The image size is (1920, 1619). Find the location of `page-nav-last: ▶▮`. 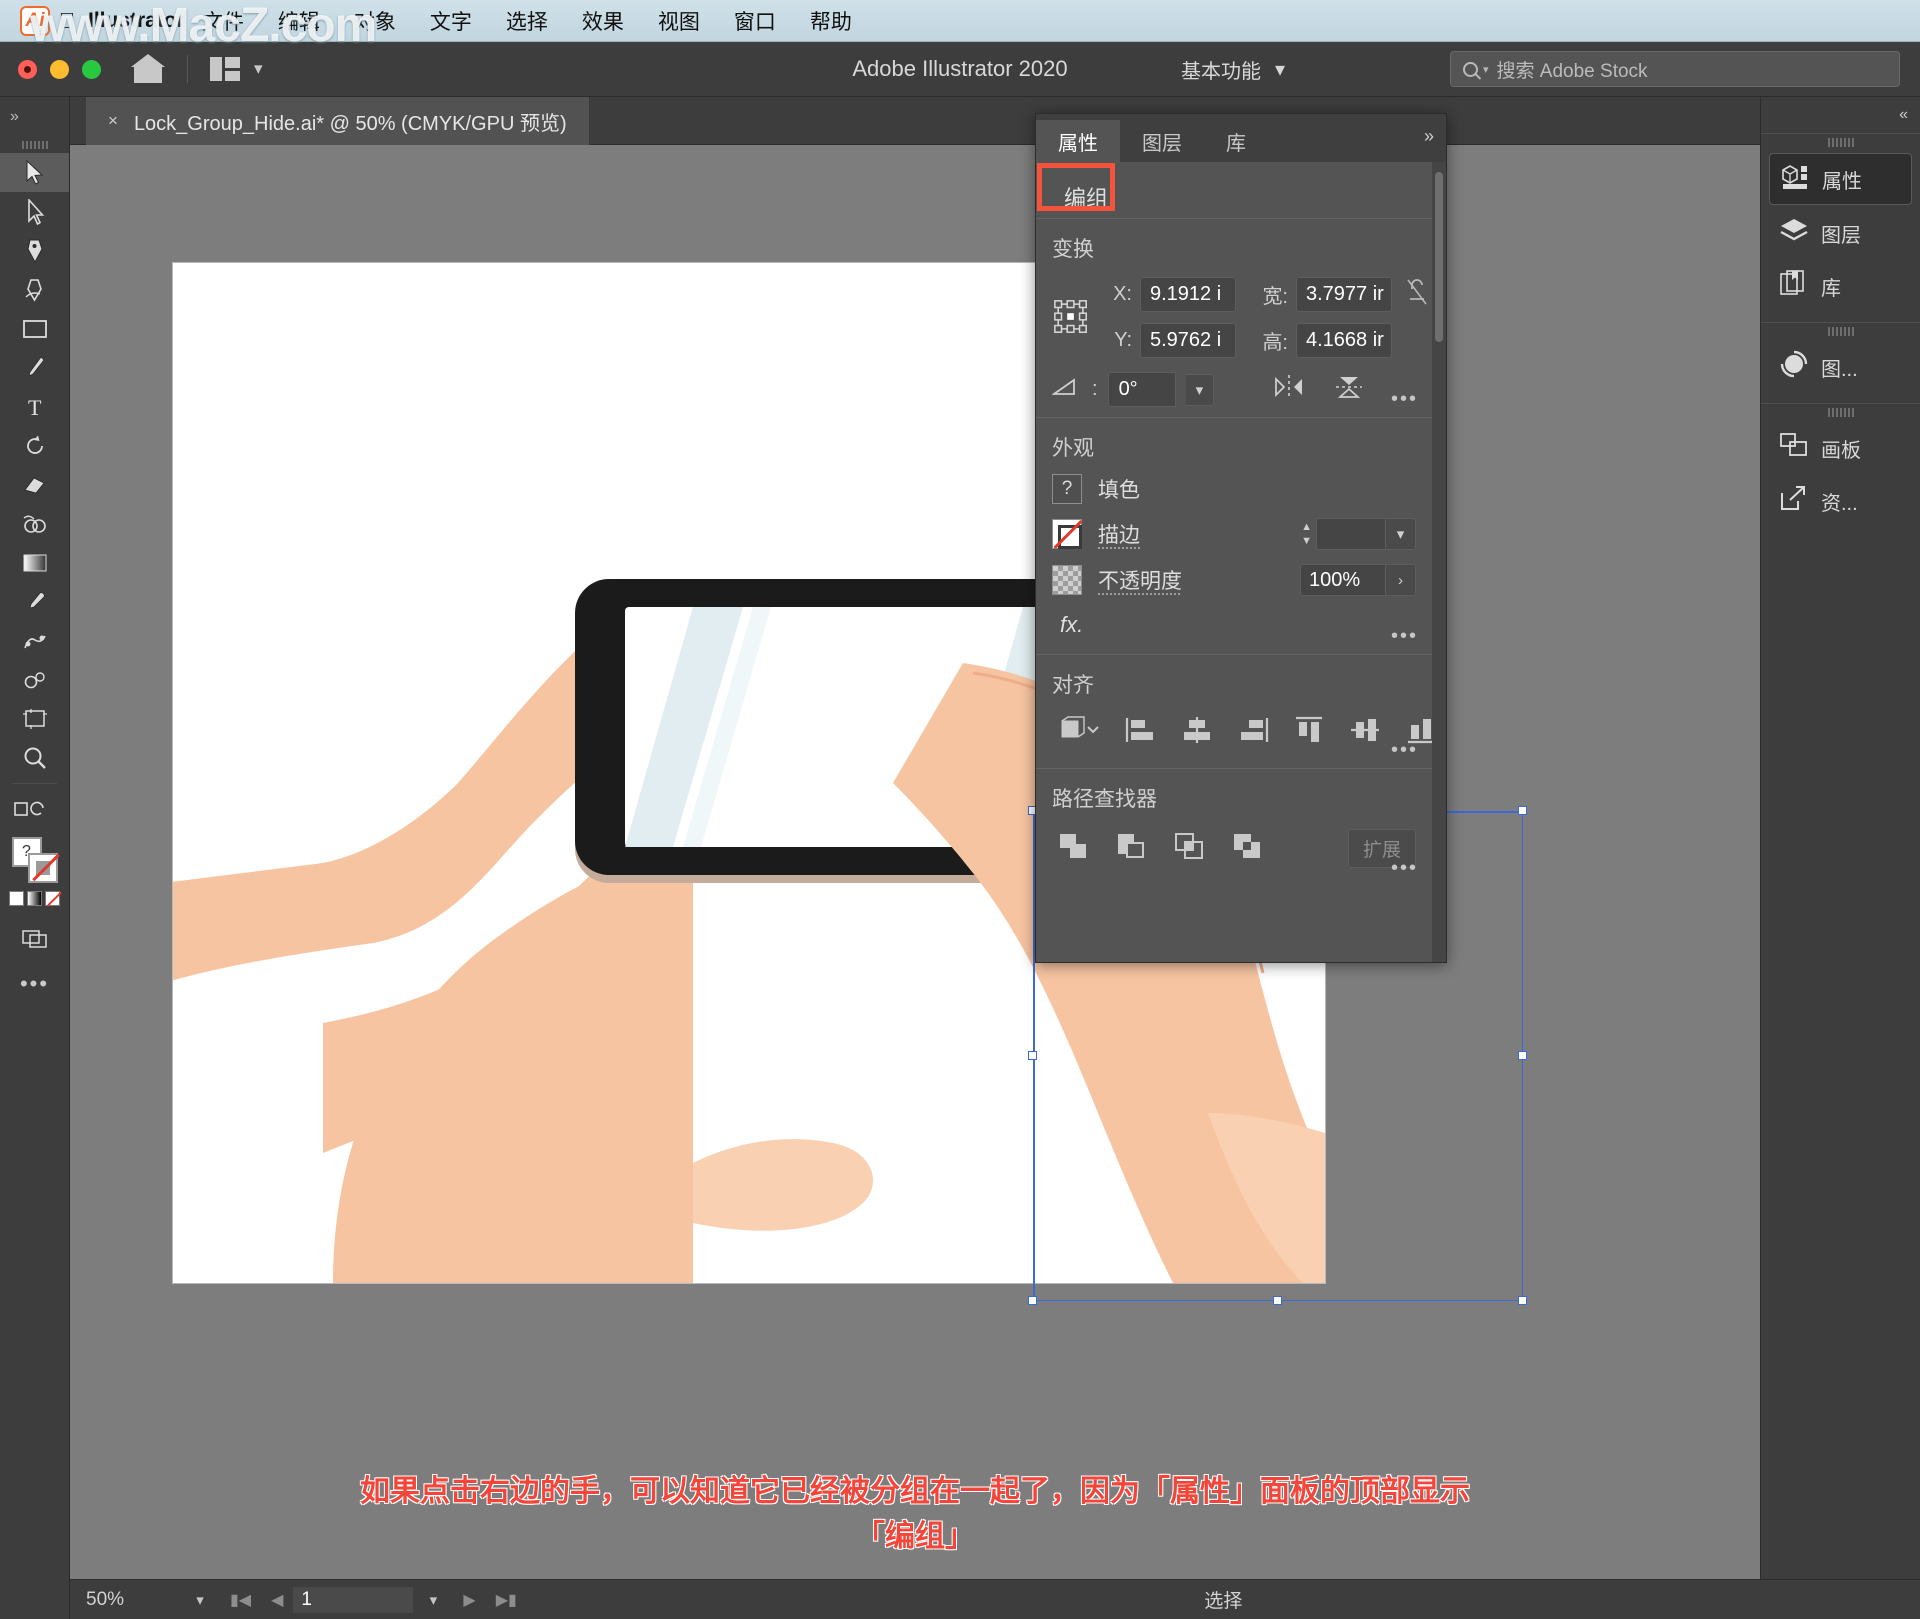

page-nav-last: ▶▮ is located at coordinates (506, 1600).